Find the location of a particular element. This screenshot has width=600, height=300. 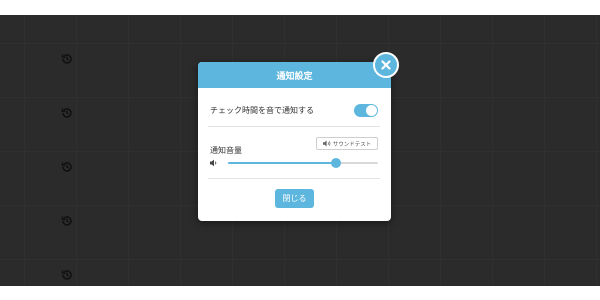

sound-test-label: サウンドテスト is located at coordinates (352, 144).